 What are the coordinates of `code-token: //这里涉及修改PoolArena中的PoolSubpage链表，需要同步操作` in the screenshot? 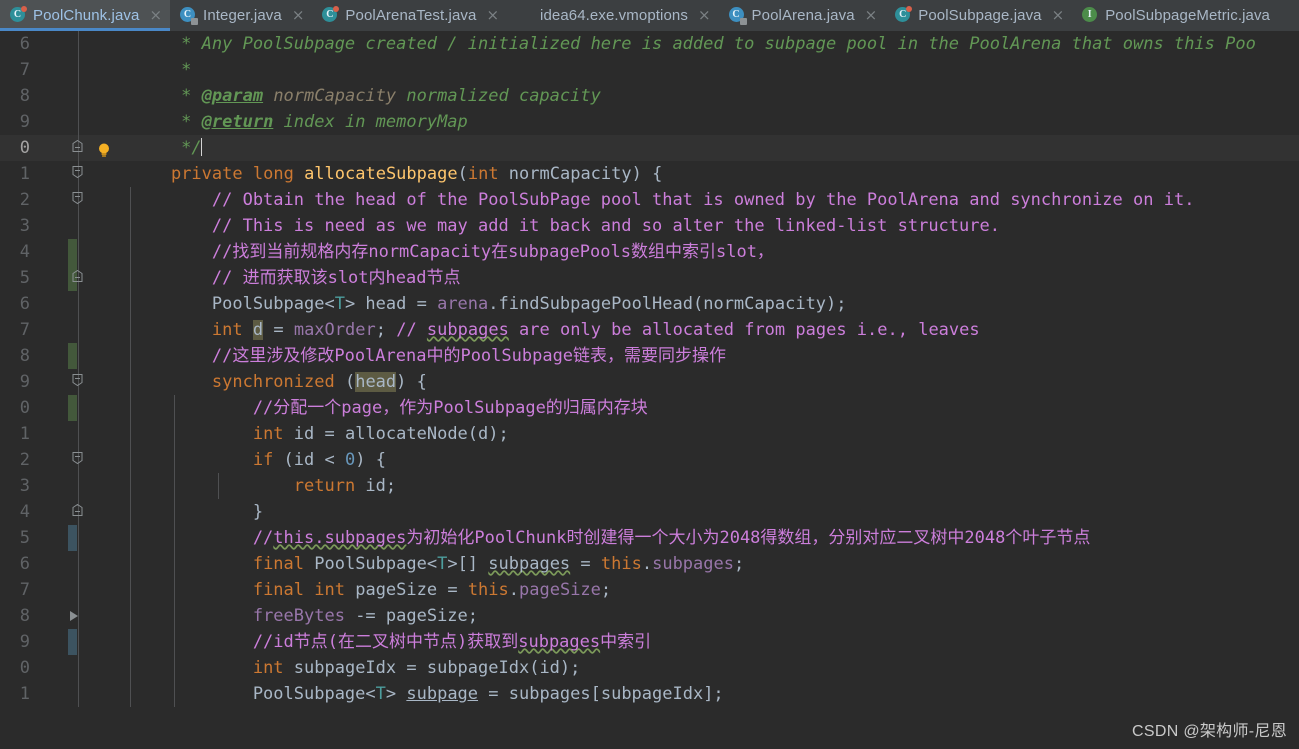 It's located at (428, 356).